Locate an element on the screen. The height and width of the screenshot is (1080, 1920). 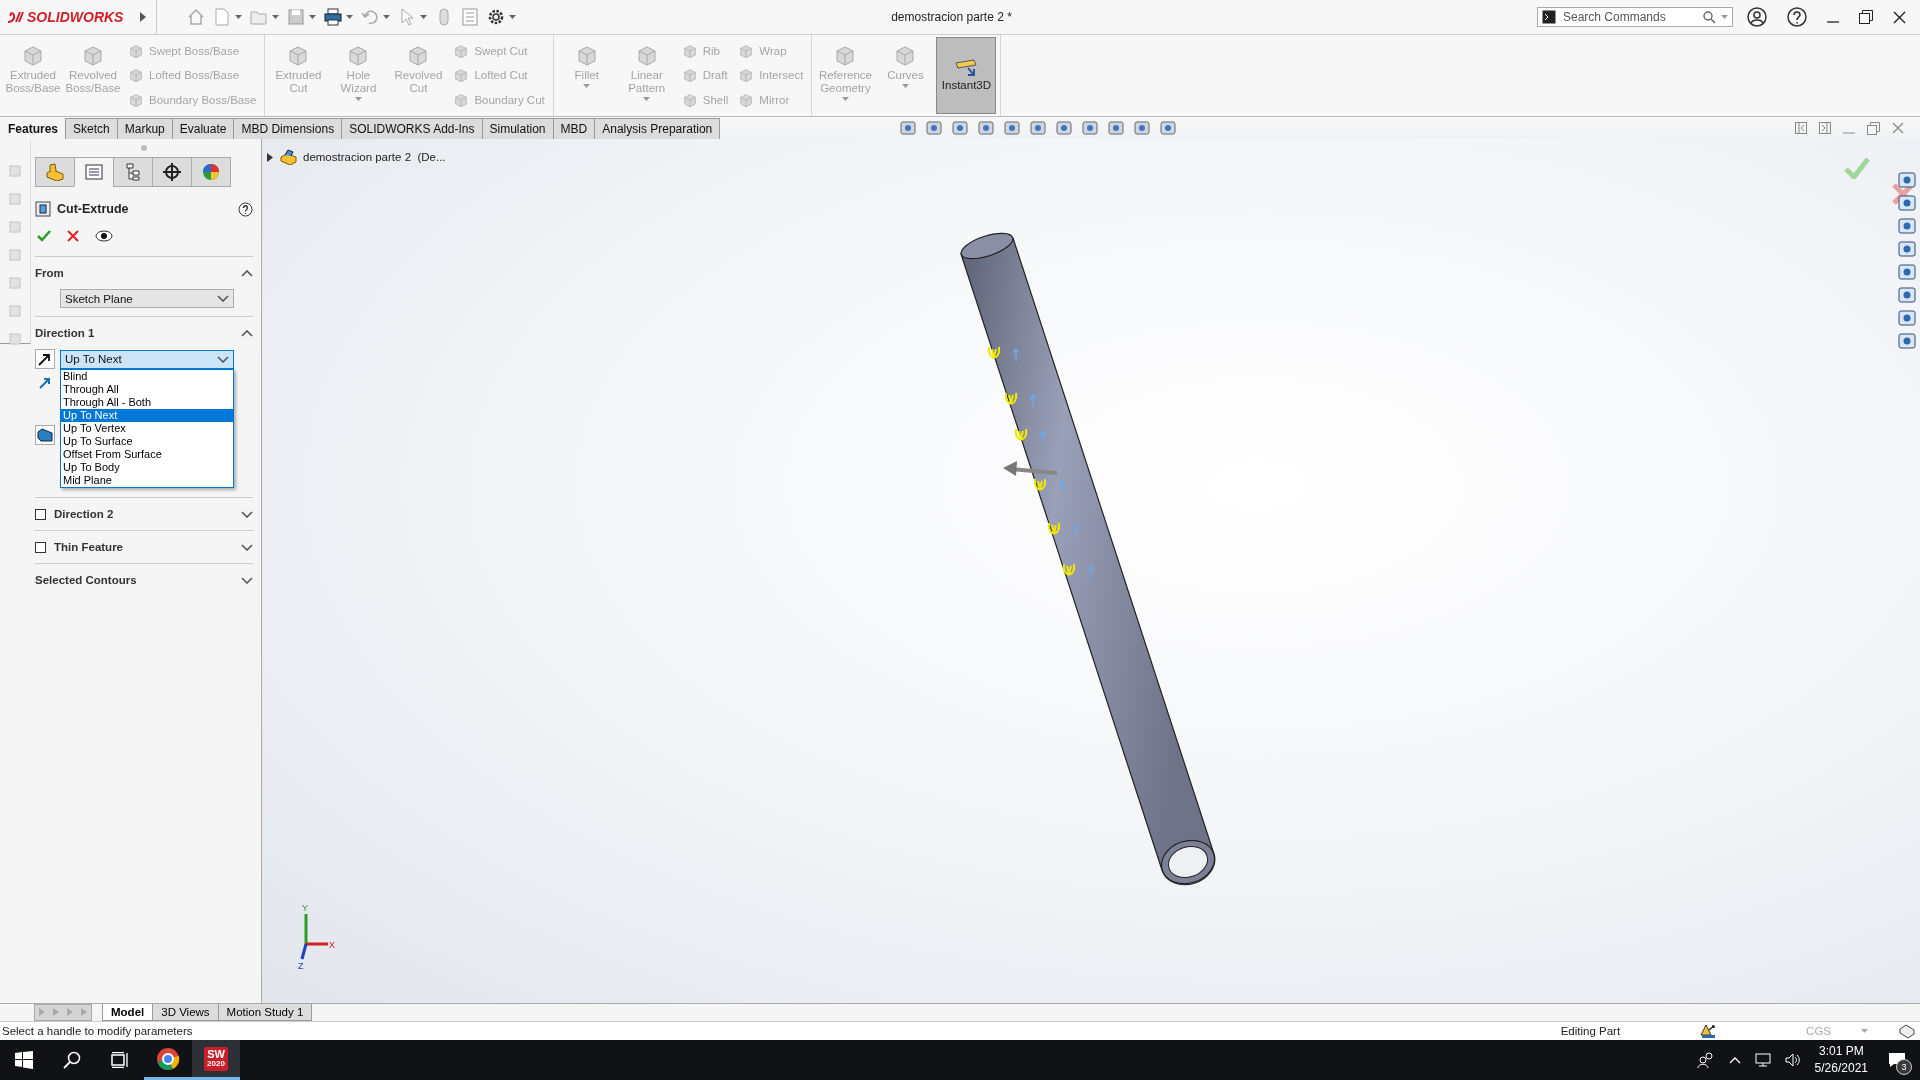
dropdown-option: Through All is located at coordinates (147, 389).